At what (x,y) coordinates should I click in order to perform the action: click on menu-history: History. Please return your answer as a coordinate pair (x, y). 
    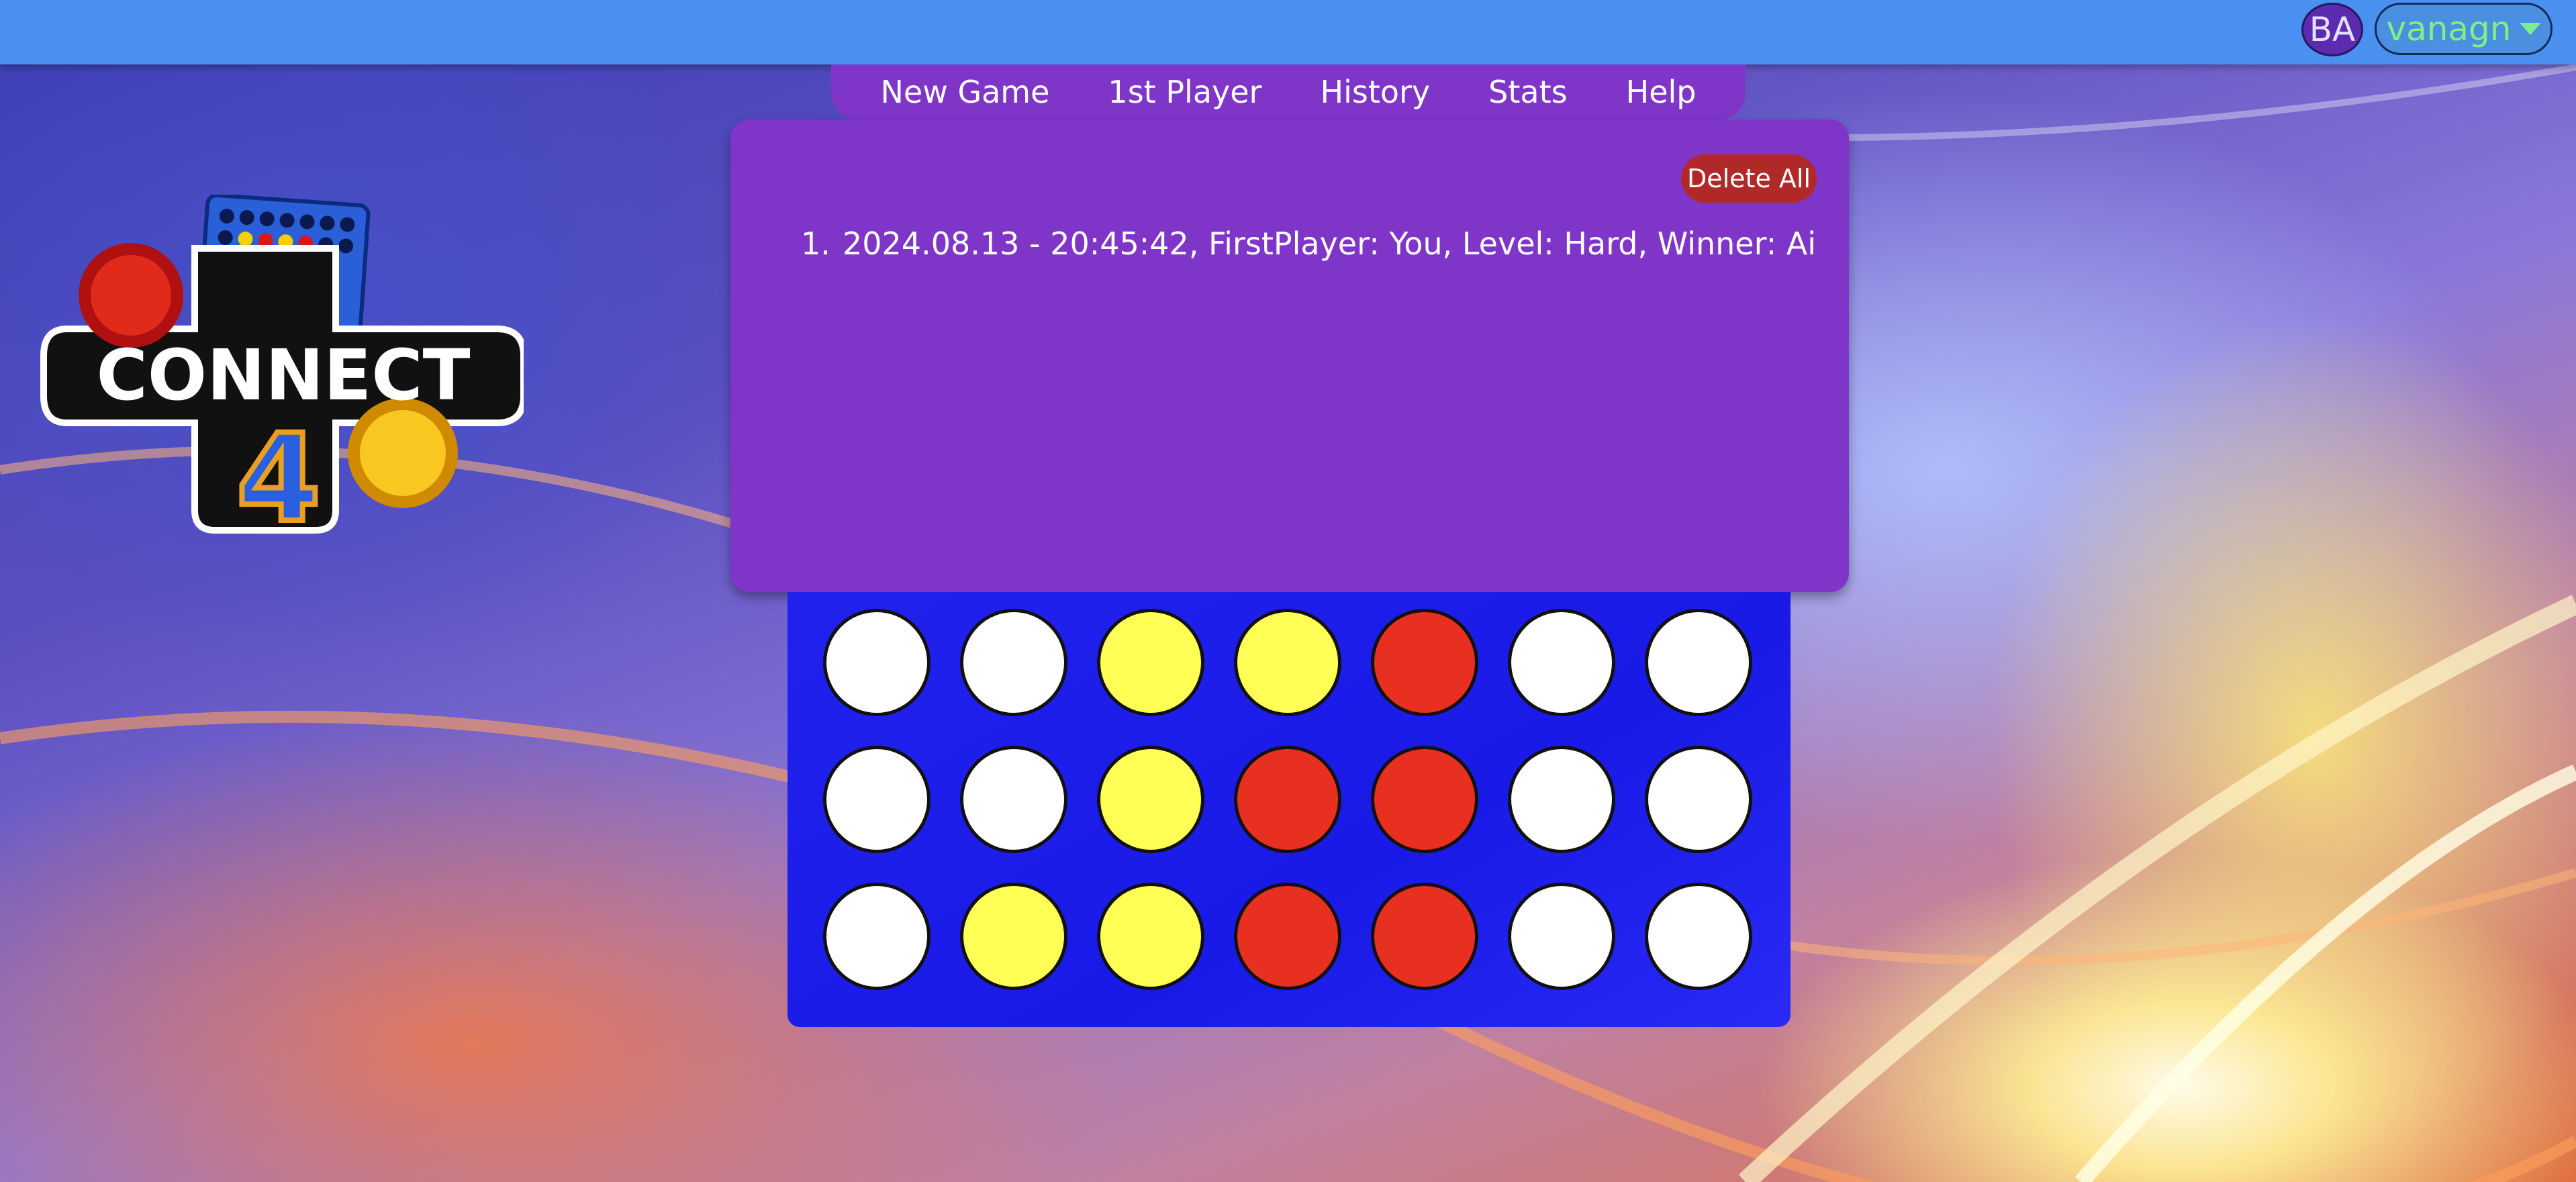
    Looking at the image, I should click on (1375, 92).